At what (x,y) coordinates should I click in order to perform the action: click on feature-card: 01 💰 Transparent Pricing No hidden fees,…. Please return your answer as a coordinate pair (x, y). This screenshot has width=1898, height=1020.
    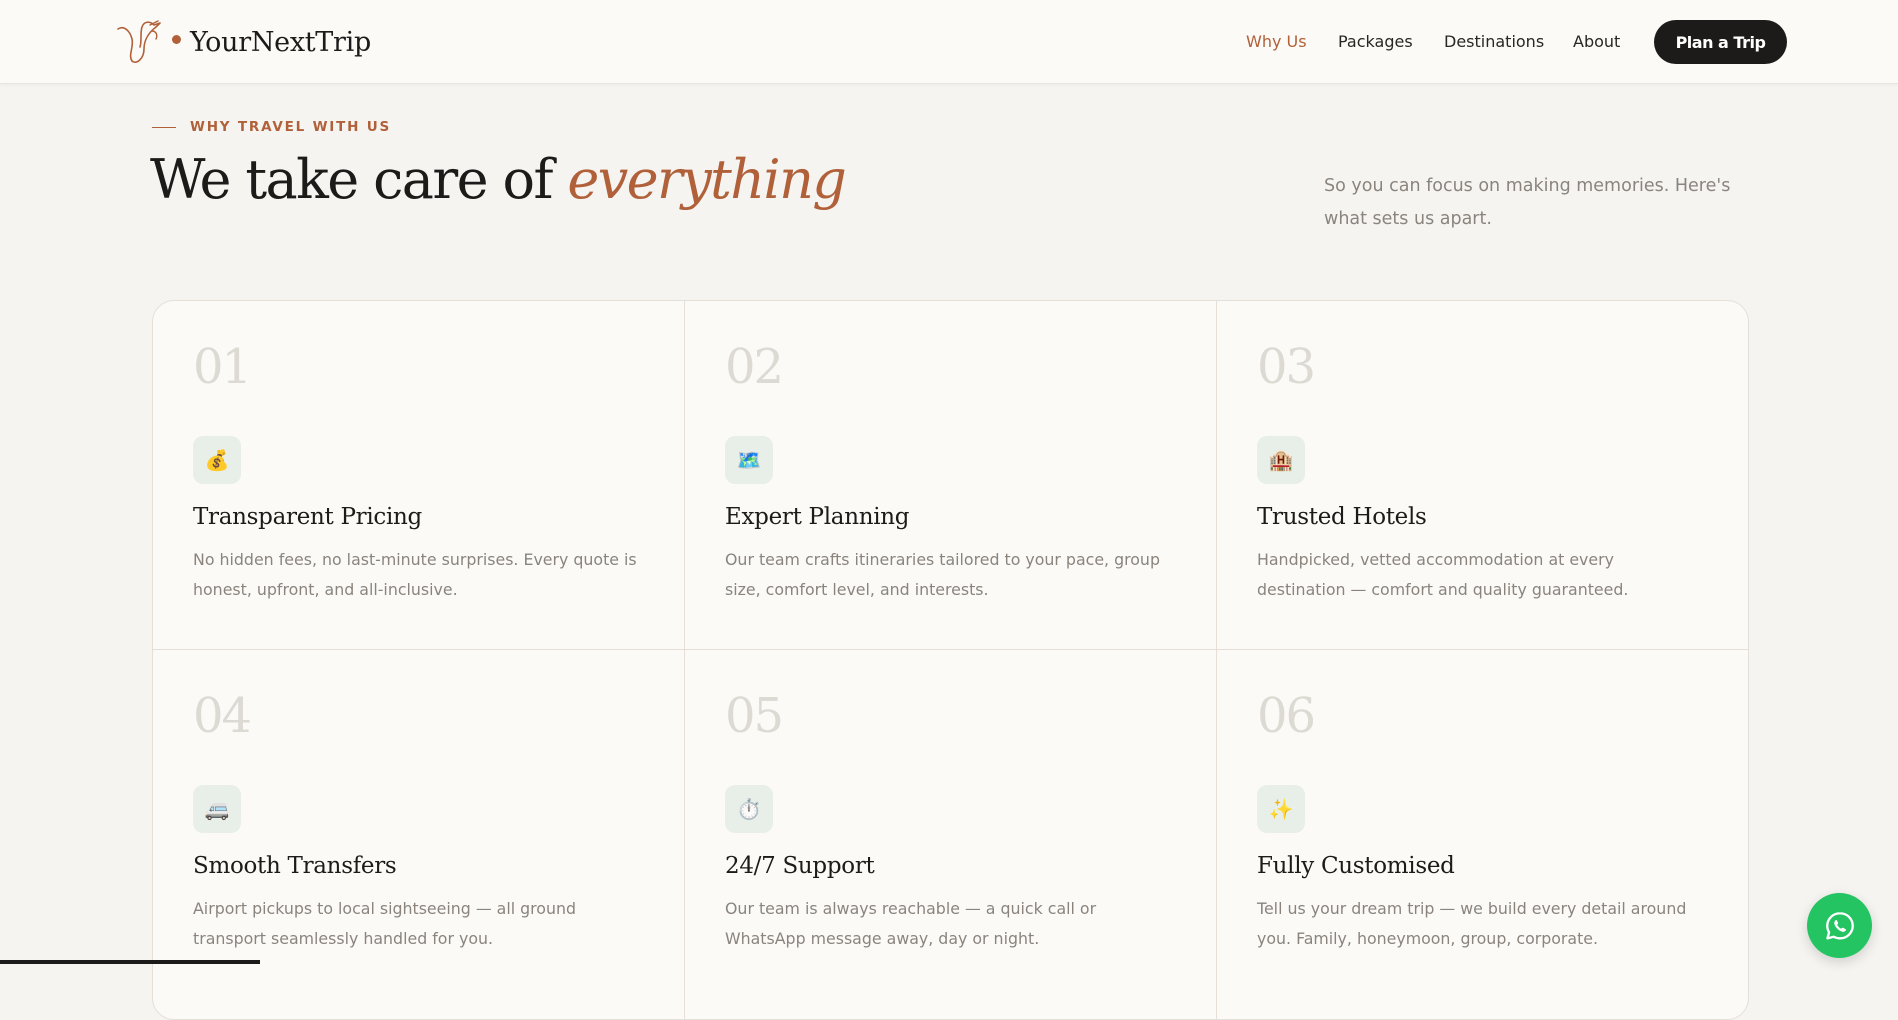
    Looking at the image, I should click on (419, 475).